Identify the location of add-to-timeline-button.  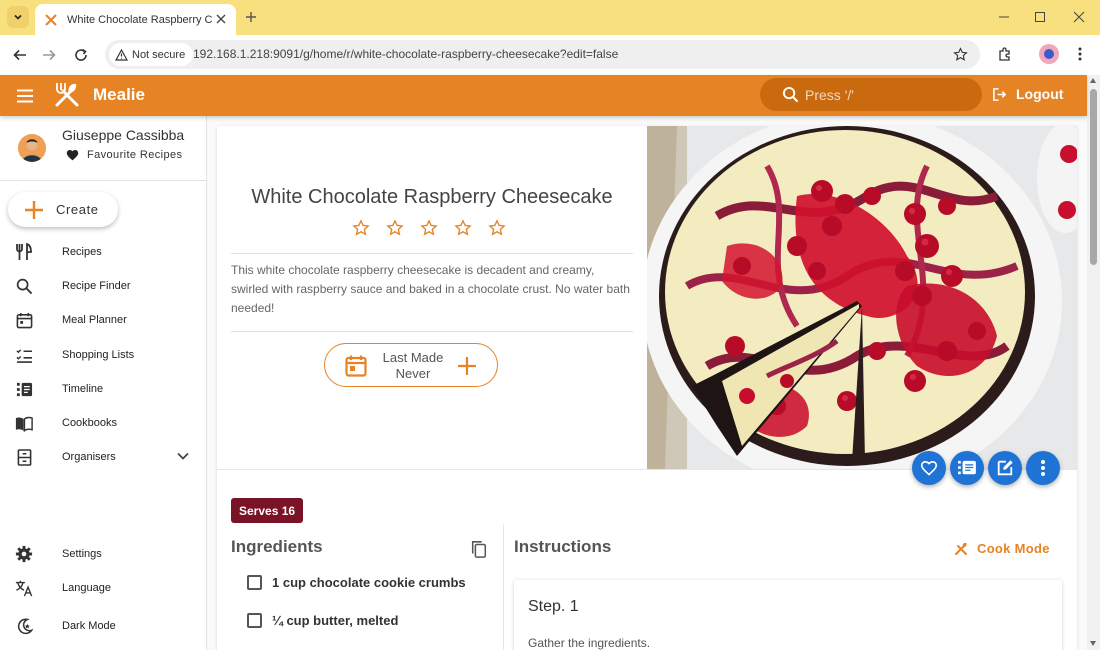
(967, 468).